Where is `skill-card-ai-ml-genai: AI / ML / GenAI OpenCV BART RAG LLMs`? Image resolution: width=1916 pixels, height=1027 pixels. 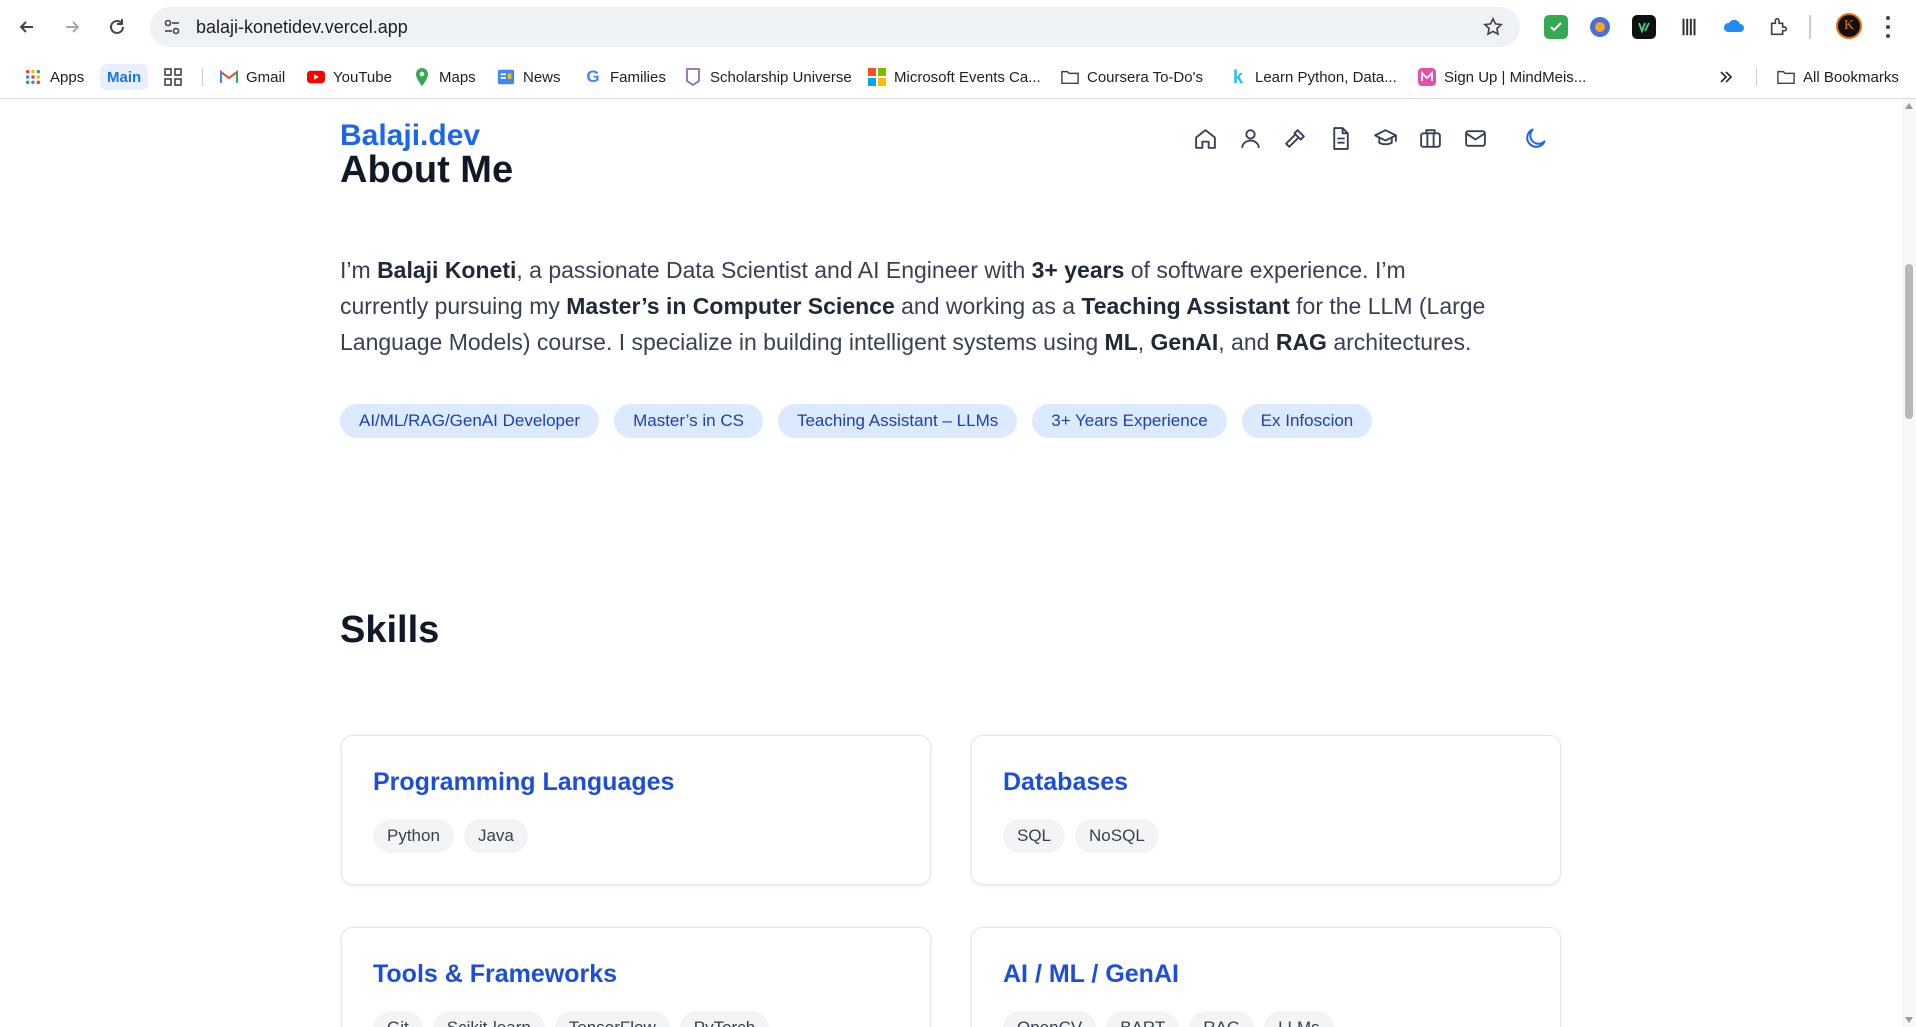
skill-card-ai-ml-genai: AI / ML / GenAI OpenCV BART RAG LLMs is located at coordinates (1266, 977).